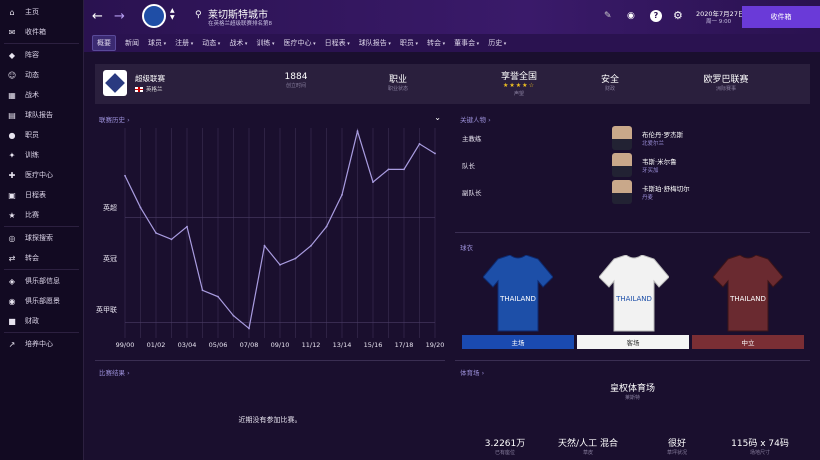  What do you see at coordinates (610, 82) in the screenshot?
I see `finance-col: 安全 财政` at bounding box center [610, 82].